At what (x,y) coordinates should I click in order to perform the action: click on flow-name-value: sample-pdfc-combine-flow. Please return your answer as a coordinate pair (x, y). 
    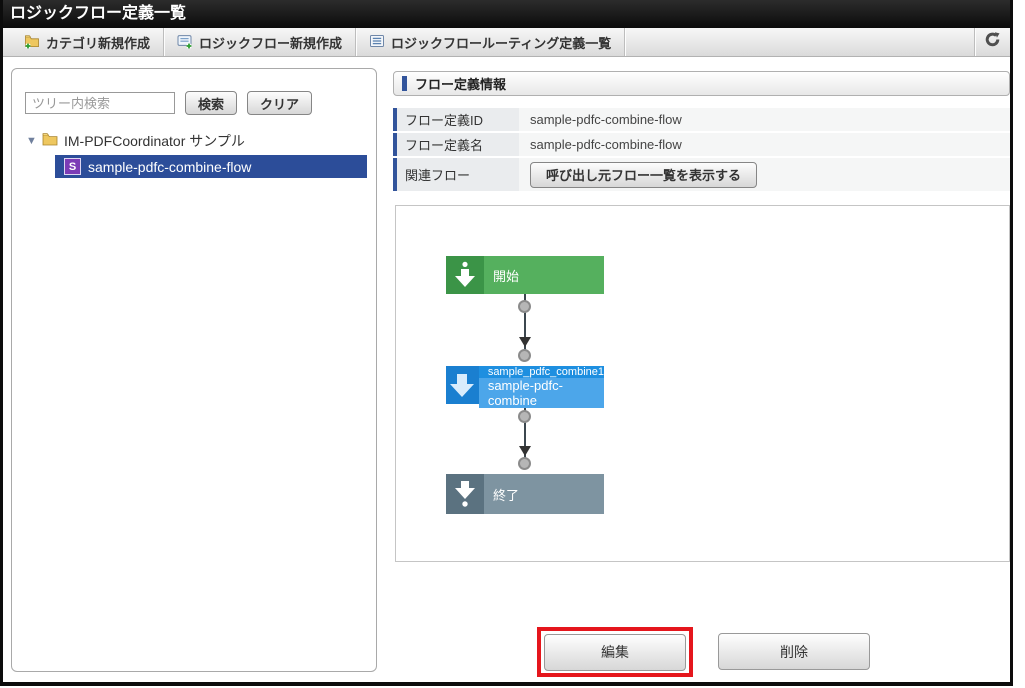
    Looking at the image, I should click on (764, 144).